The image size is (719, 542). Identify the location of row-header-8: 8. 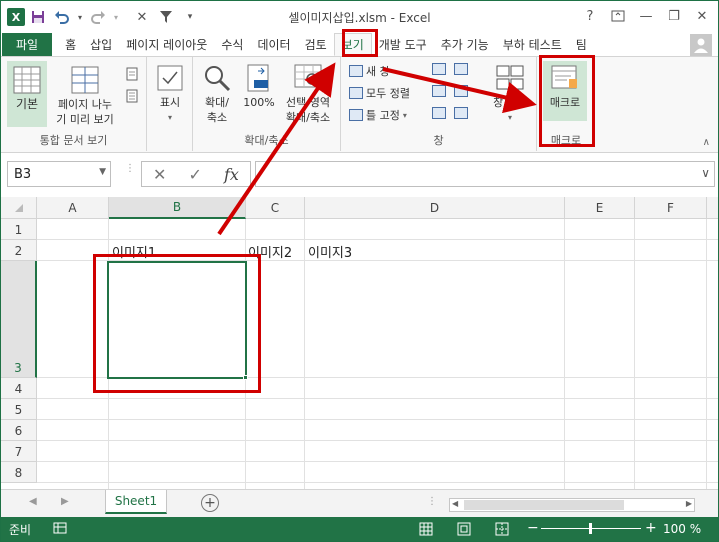
(19, 472).